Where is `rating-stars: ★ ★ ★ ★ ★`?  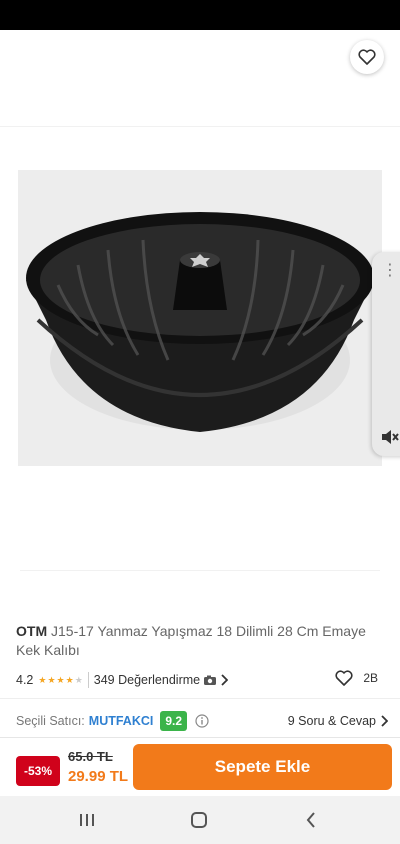
rating-stars: ★ ★ ★ ★ ★ is located at coordinates (60, 680).